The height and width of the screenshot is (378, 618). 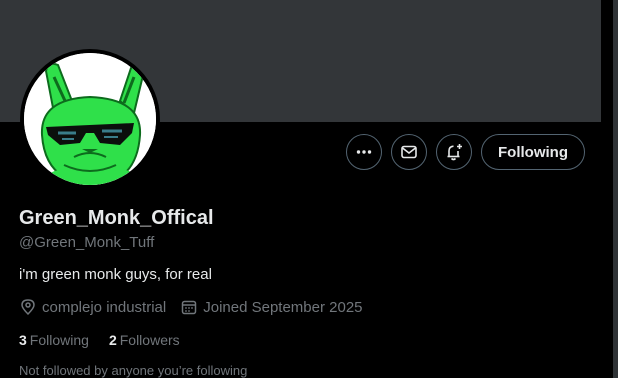 I want to click on joined-item: Joined September 2025, so click(x=271, y=307).